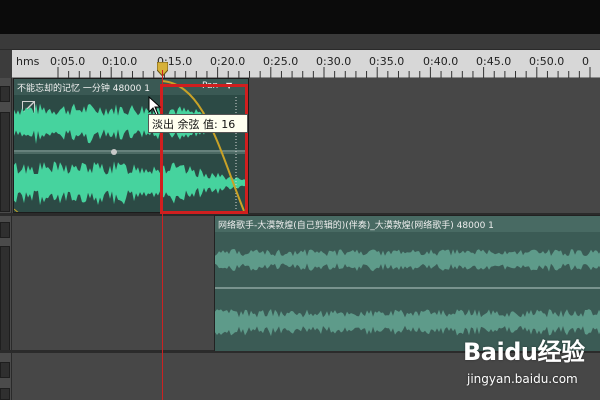 This screenshot has width=600, height=400. Describe the element at coordinates (524, 352) in the screenshot. I see `watermark-logo: Baidu经验` at that location.